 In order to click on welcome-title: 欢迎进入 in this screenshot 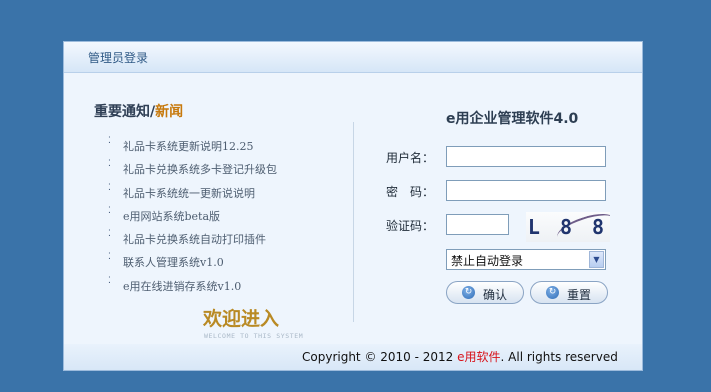, I will do `click(241, 319)`.